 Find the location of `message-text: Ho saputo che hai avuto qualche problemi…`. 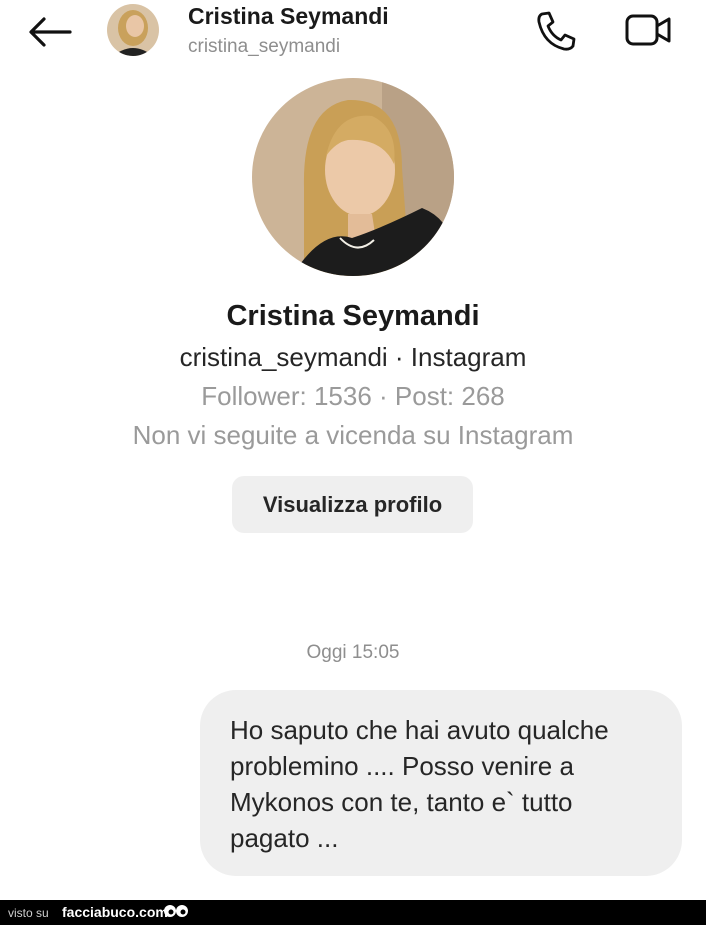

message-text: Ho saputo che hai avuto qualche problemi… is located at coordinates (419, 784).